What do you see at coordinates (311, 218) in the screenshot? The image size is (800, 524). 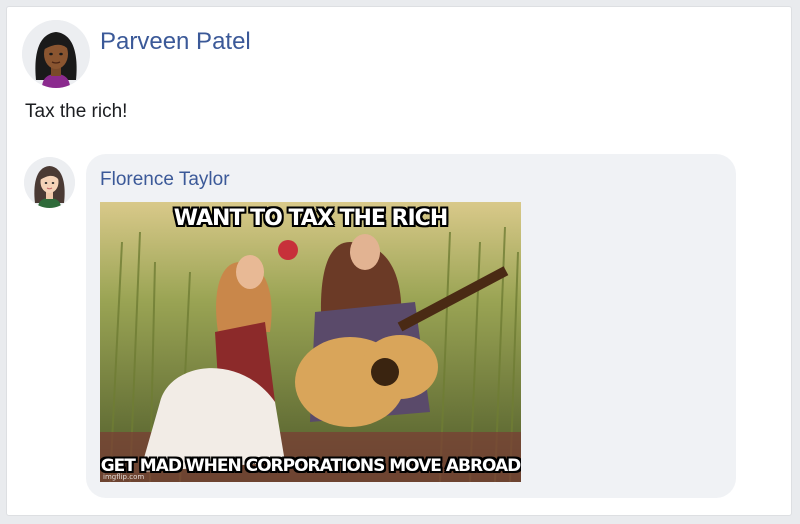 I see `meme-top-text: WANT TO TAX THE RICH` at bounding box center [311, 218].